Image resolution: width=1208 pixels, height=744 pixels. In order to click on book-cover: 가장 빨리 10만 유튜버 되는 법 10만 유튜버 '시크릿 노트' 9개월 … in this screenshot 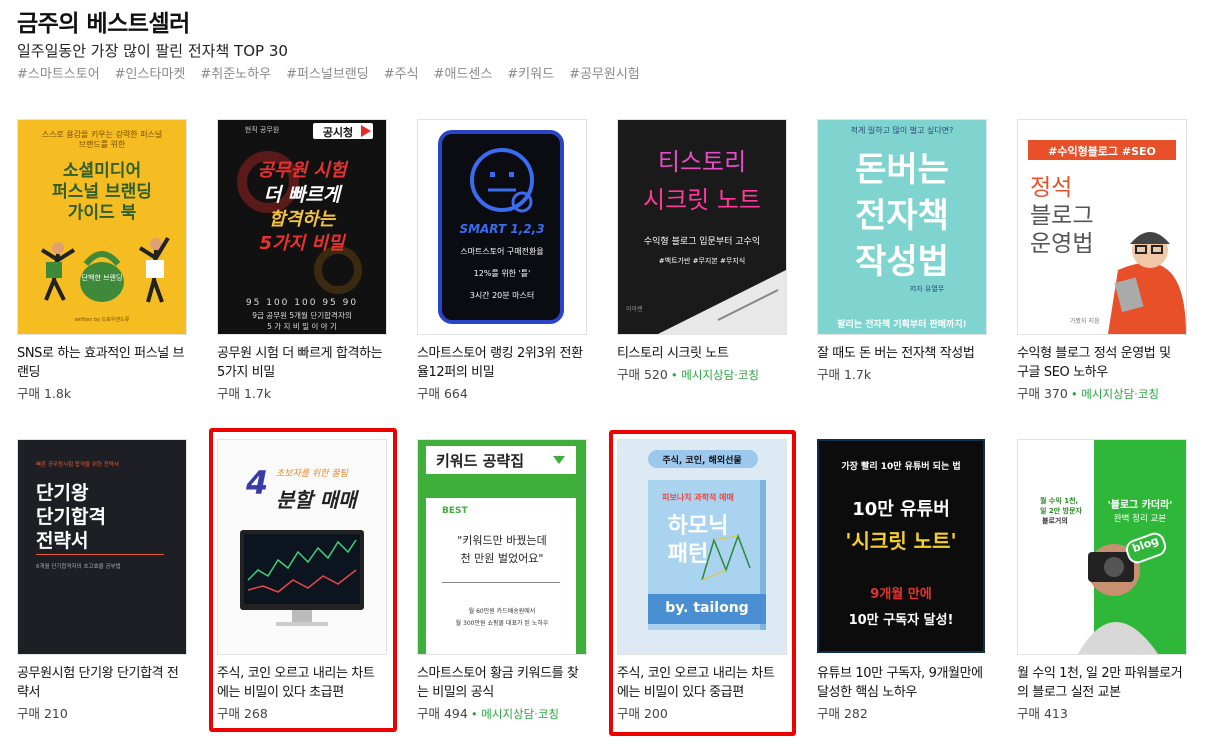, I will do `click(901, 546)`.